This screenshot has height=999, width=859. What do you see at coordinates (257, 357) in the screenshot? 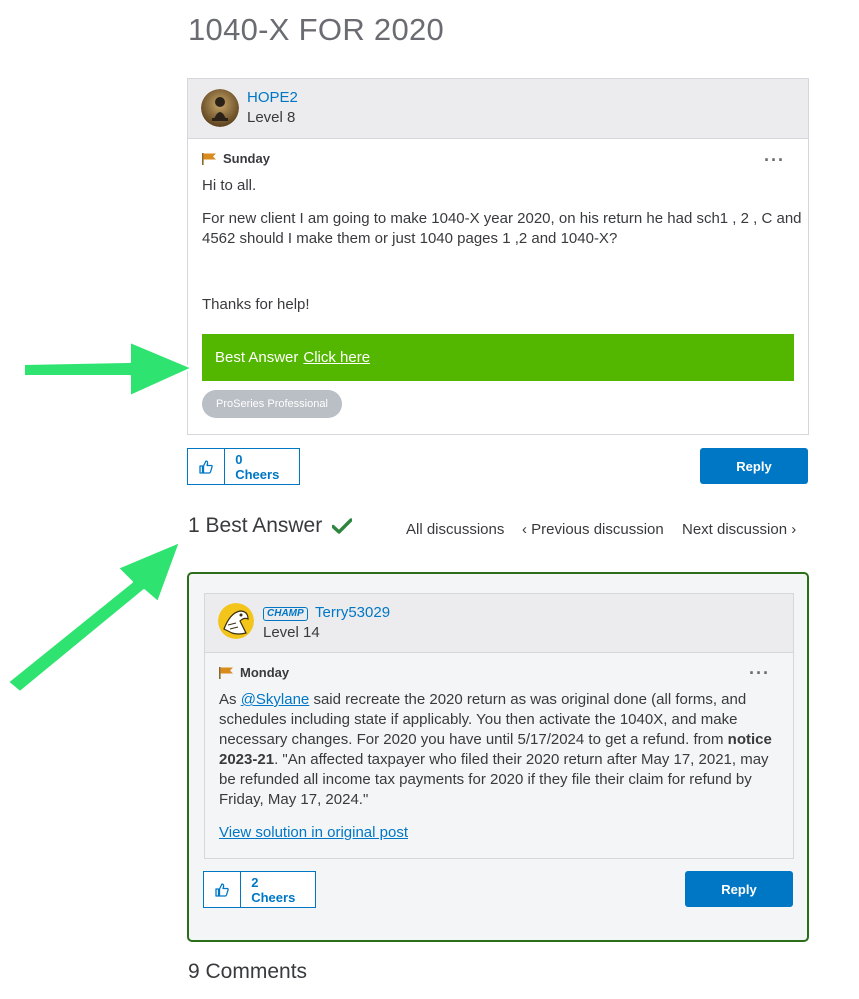
I see `best-answer-label: Best Answer` at bounding box center [257, 357].